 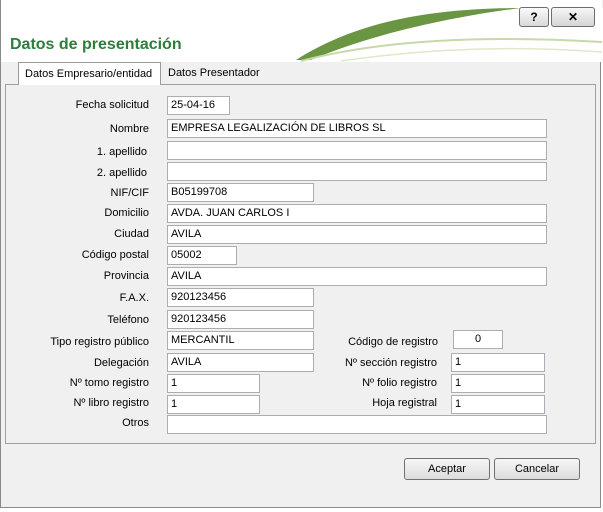 What do you see at coordinates (478, 339) in the screenshot?
I see `codigo-registro-input: 0` at bounding box center [478, 339].